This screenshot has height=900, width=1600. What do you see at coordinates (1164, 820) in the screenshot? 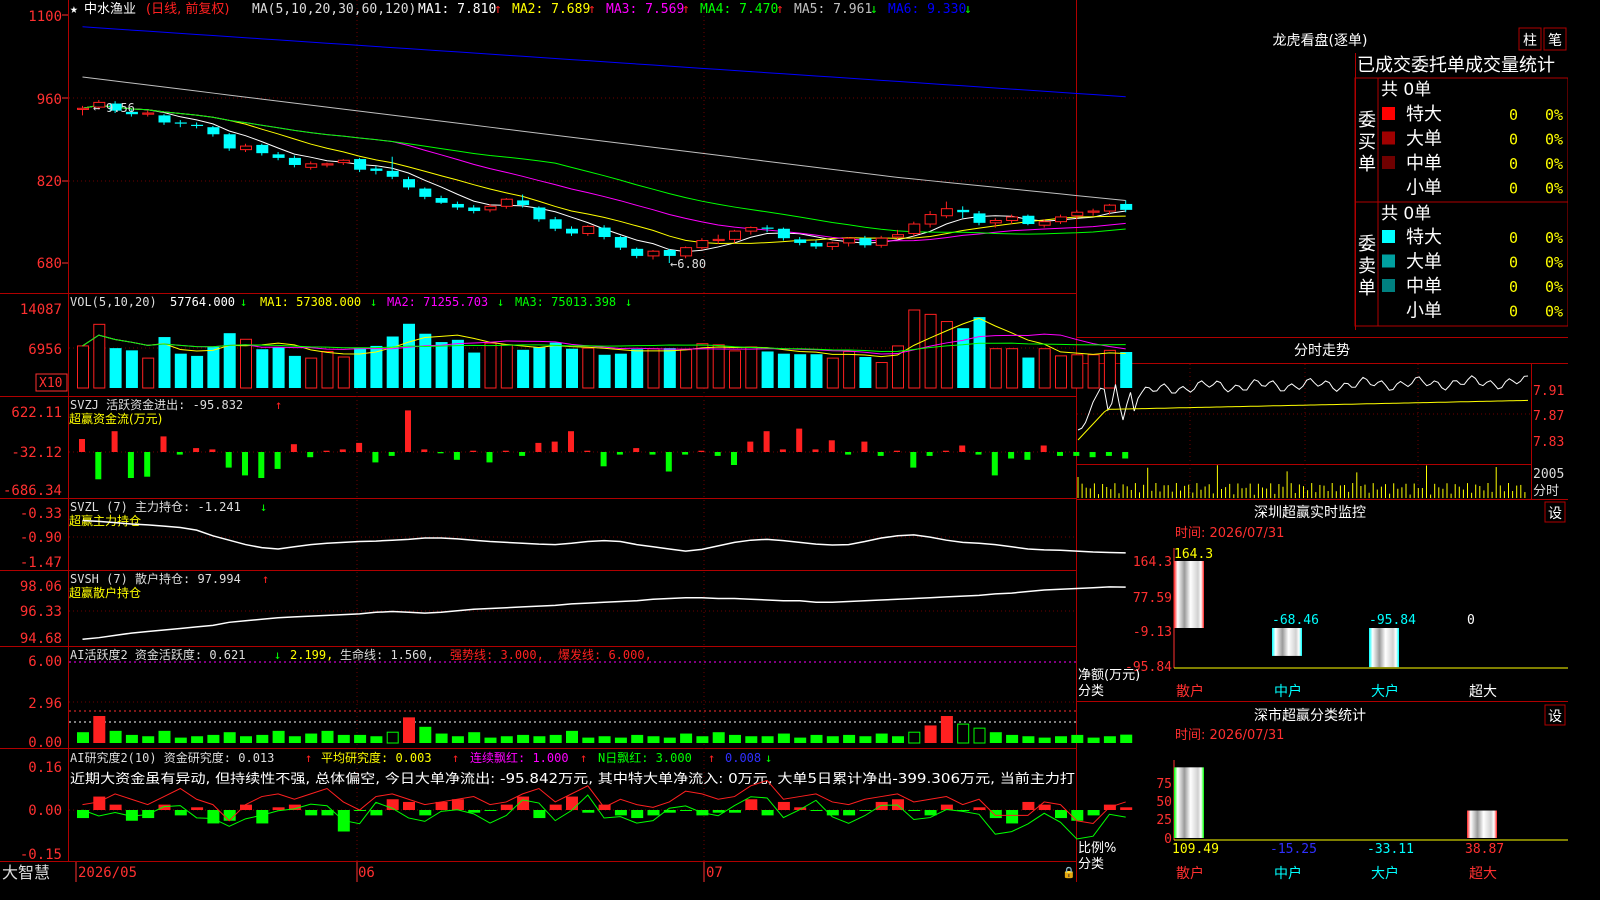
I see `svg-text: 25` at bounding box center [1164, 820].